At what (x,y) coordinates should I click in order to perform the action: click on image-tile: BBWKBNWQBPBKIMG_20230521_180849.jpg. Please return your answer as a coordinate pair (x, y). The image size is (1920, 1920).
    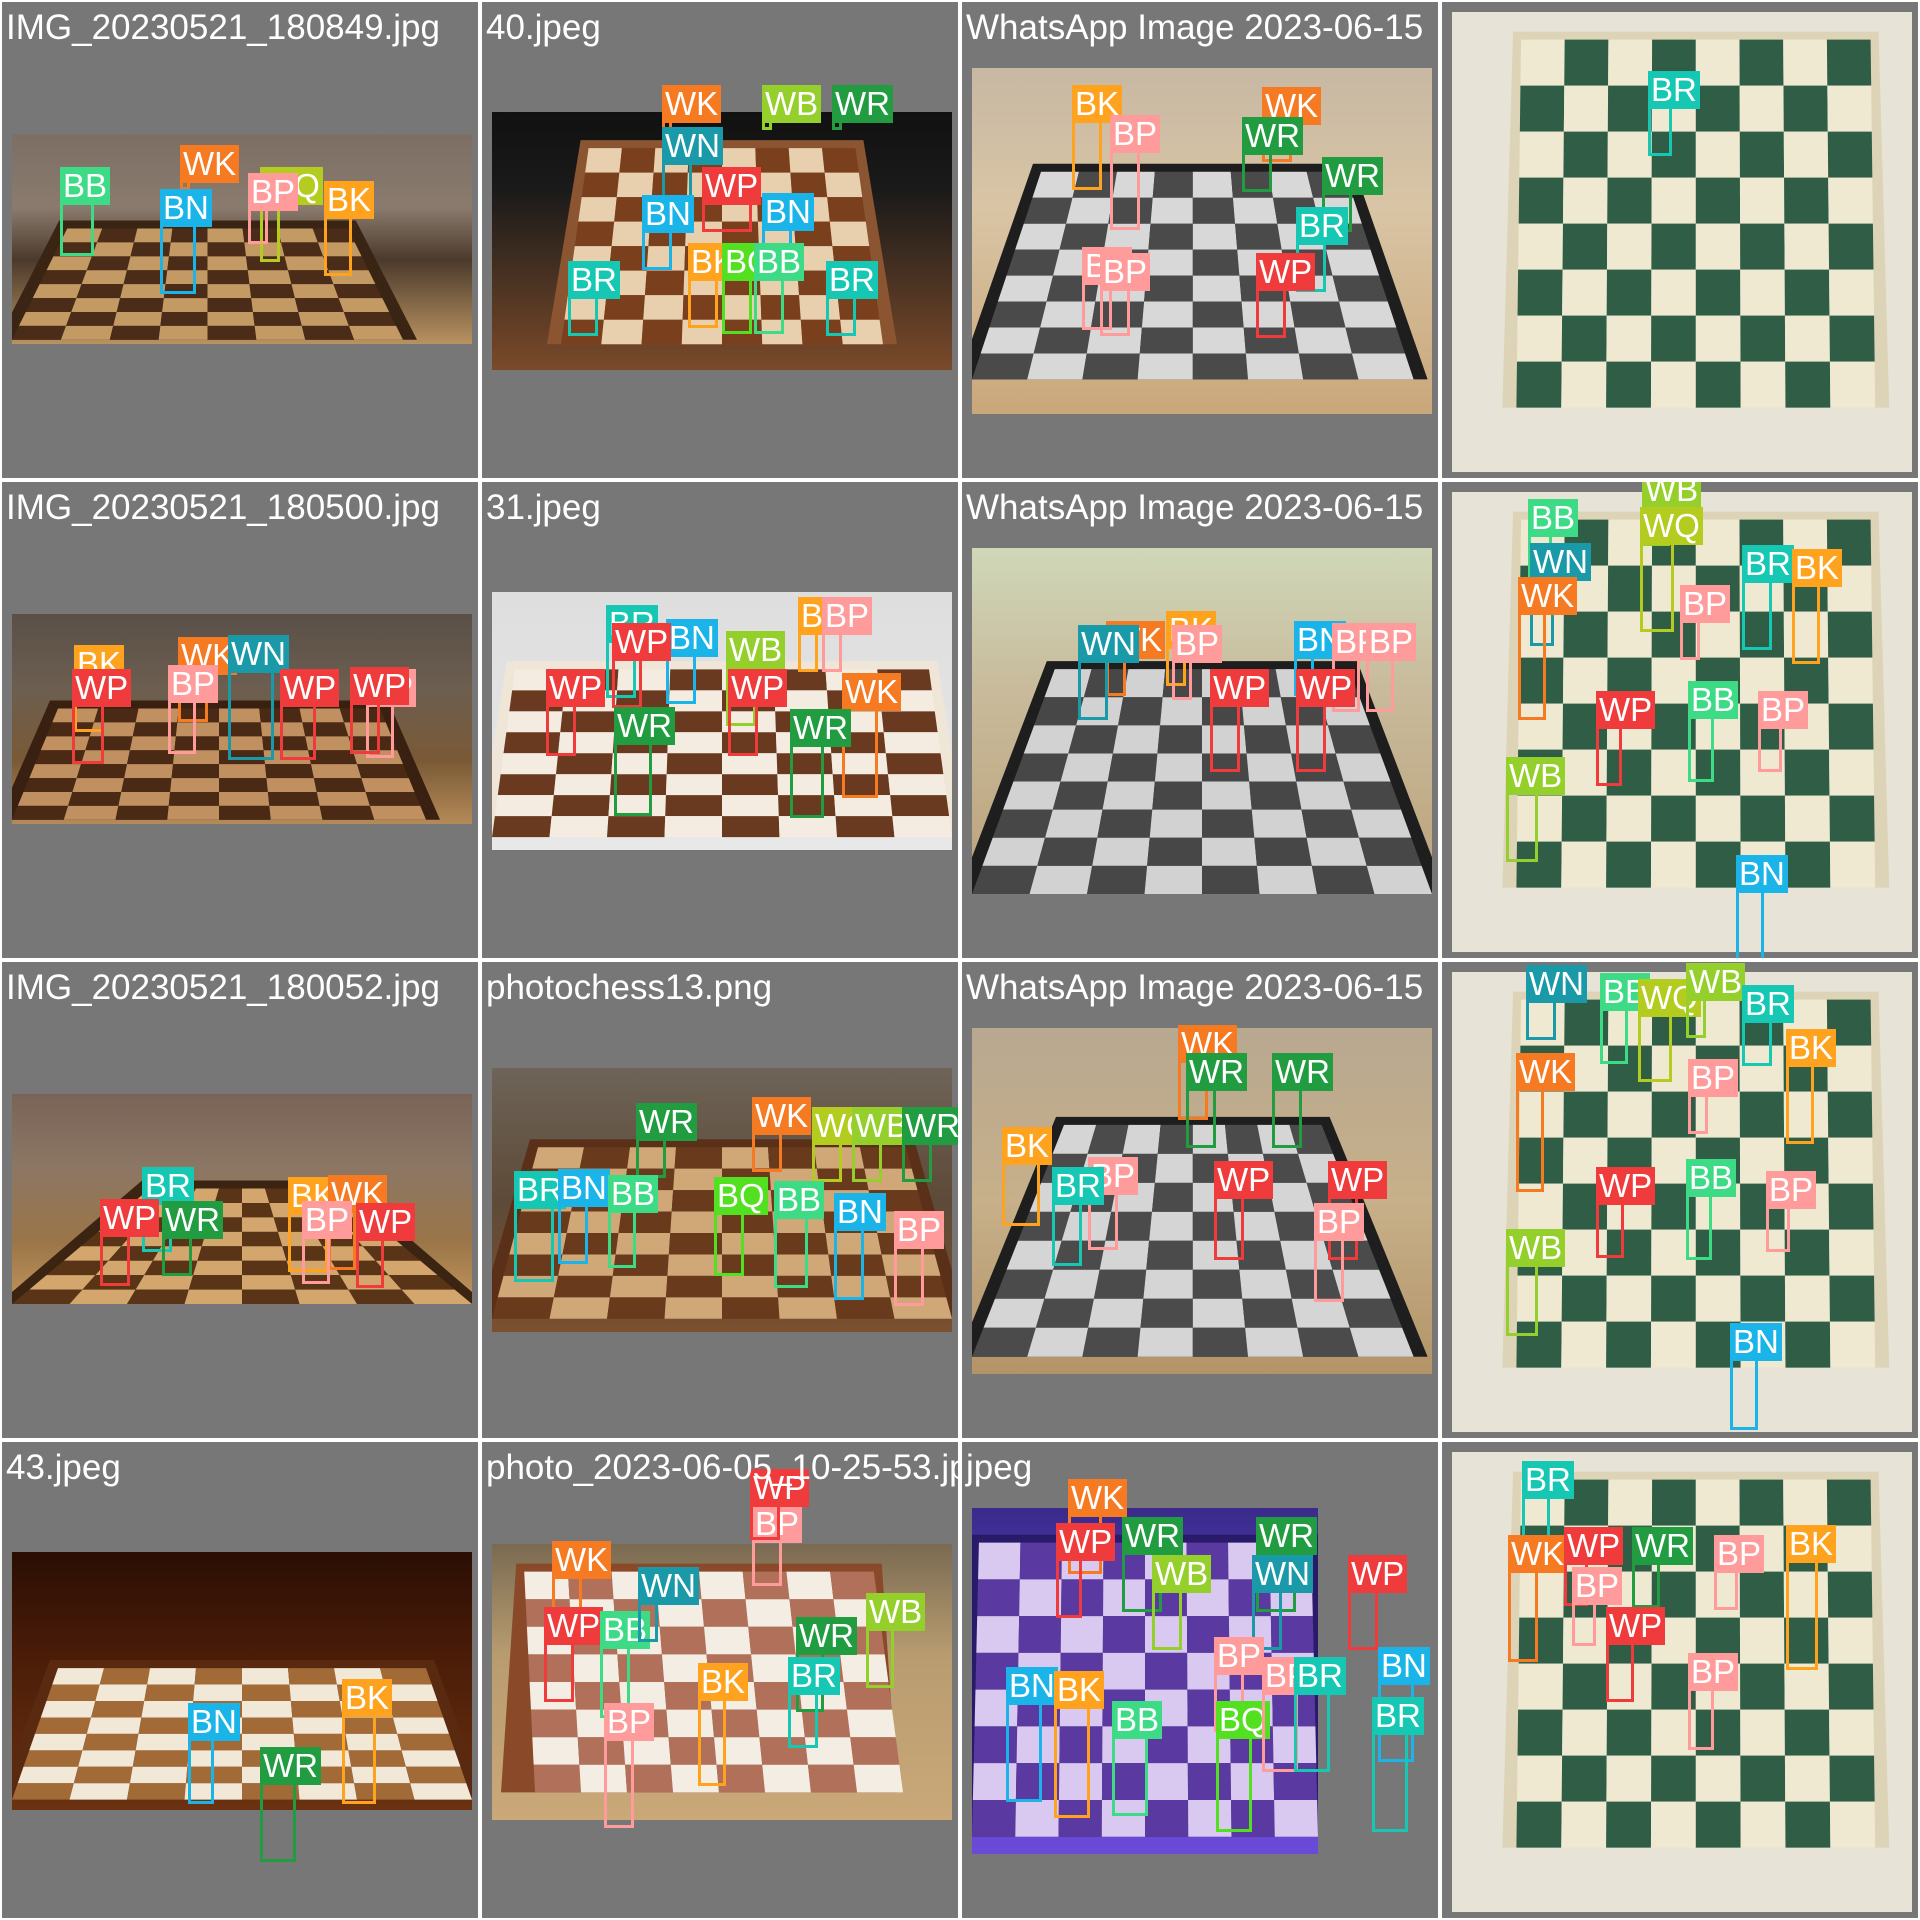
    Looking at the image, I should click on (240, 240).